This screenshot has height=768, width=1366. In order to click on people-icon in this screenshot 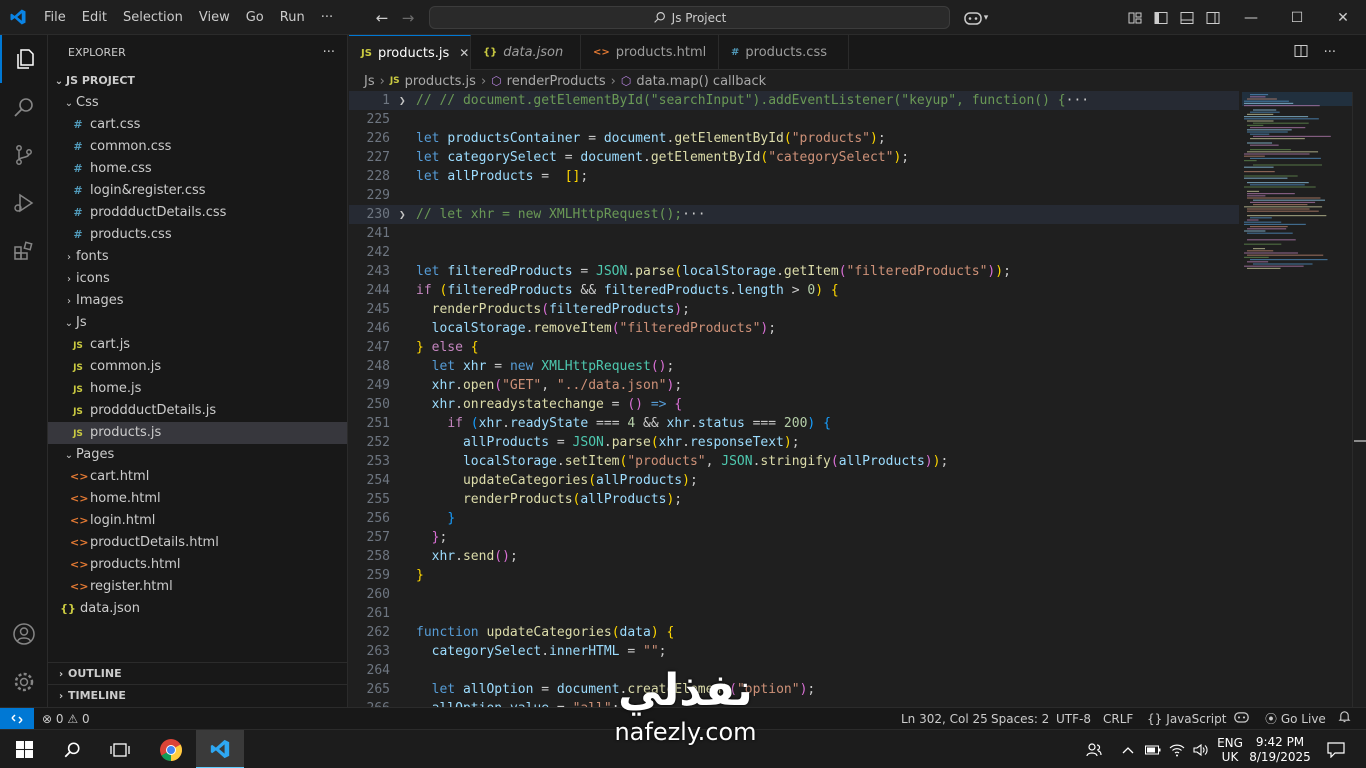, I will do `click(1094, 749)`.